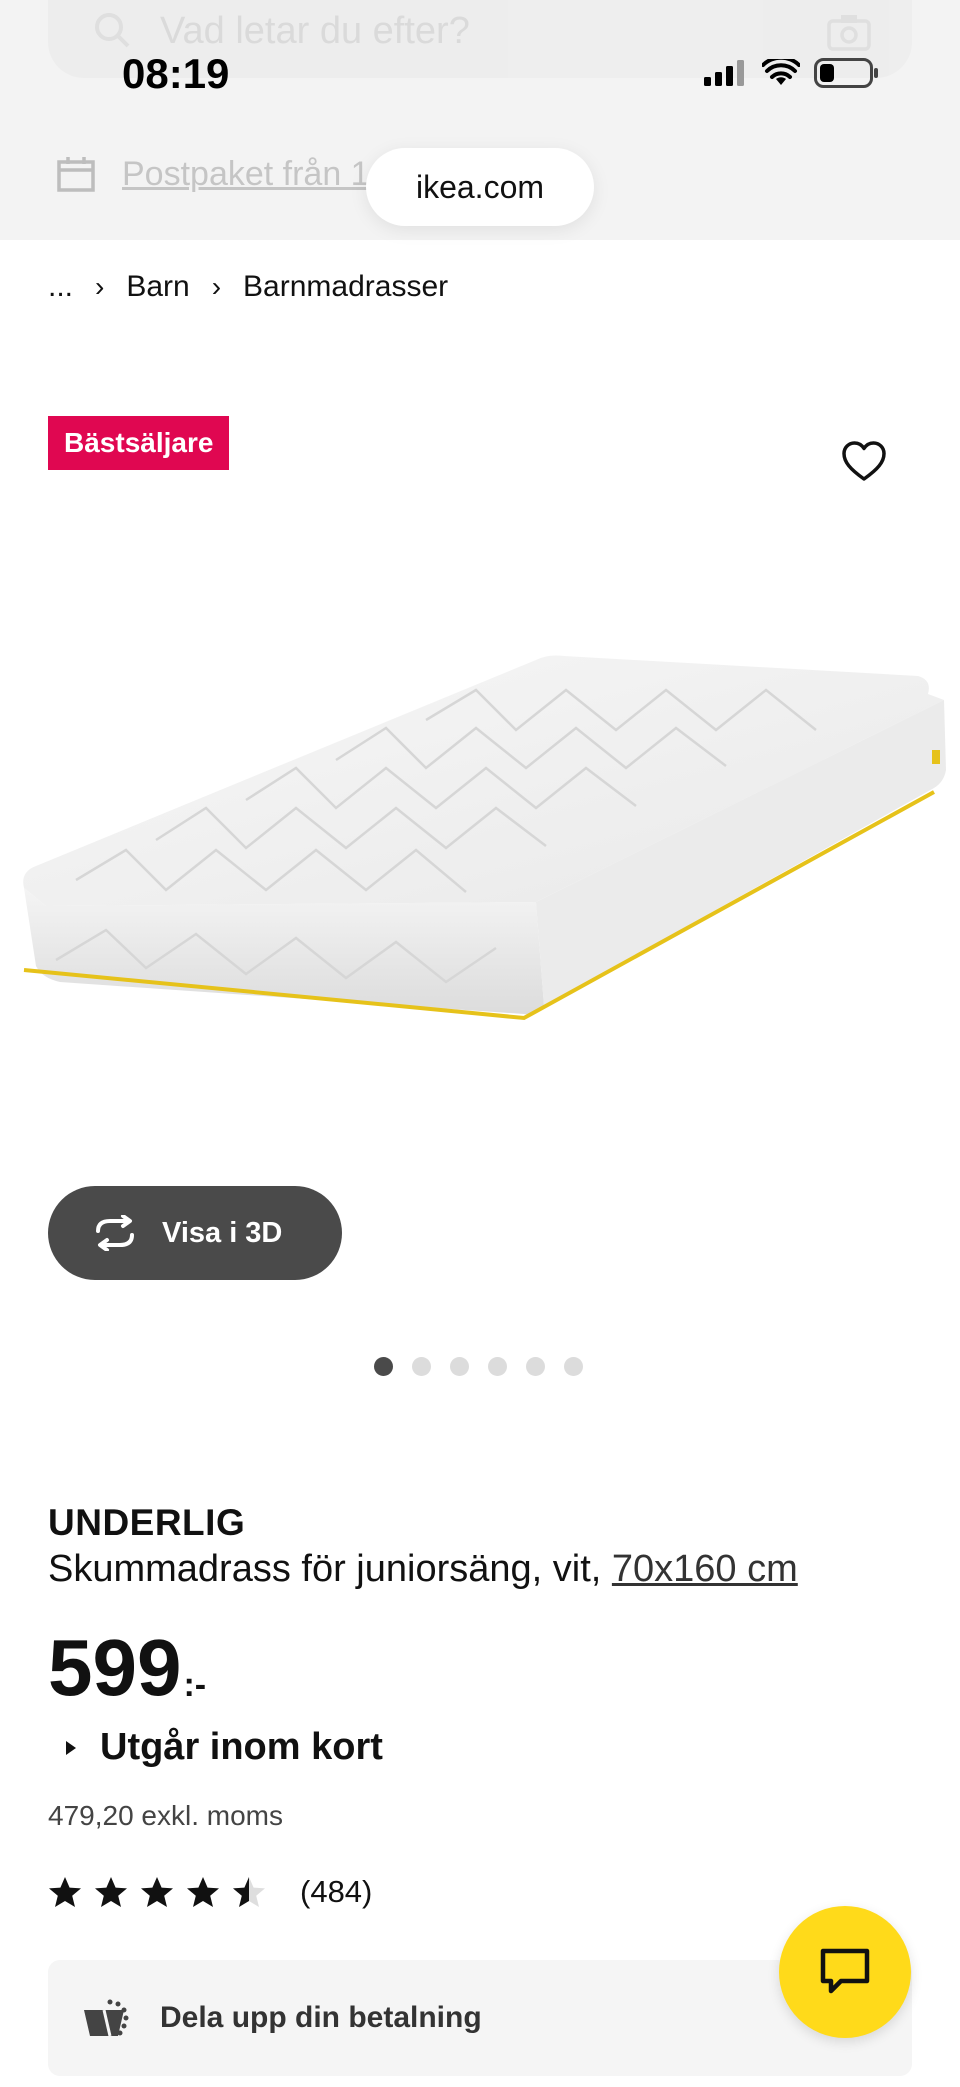 The height and width of the screenshot is (2087, 960). Describe the element at coordinates (724, 73) in the screenshot. I see `signal-icon` at that location.